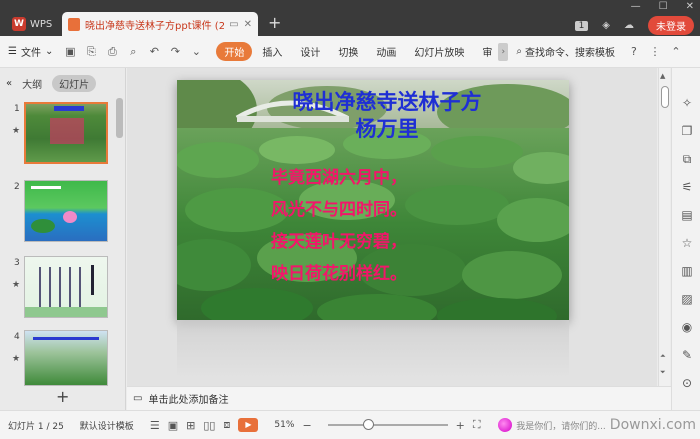 The image size is (700, 439). Describe the element at coordinates (12, 51) in the screenshot. I see `hamburger-icon: ☰` at that location.